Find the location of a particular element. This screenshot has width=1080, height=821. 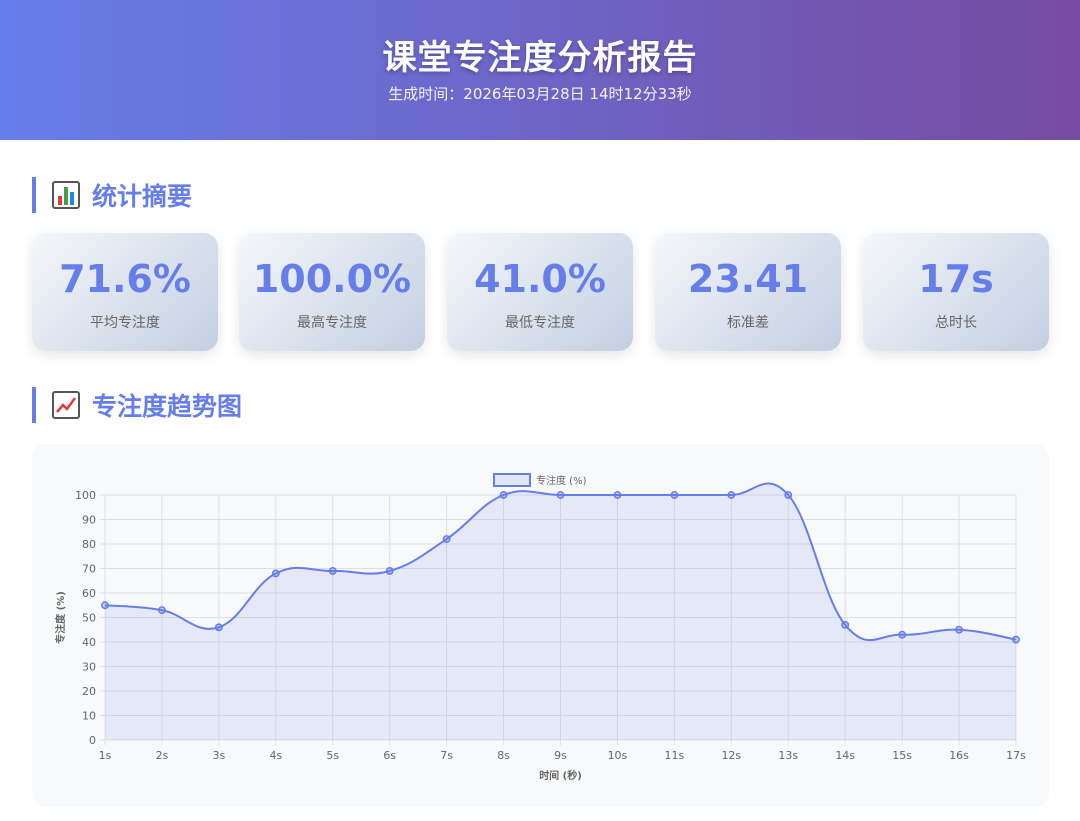

x-tick-label: 12s is located at coordinates (731, 755).